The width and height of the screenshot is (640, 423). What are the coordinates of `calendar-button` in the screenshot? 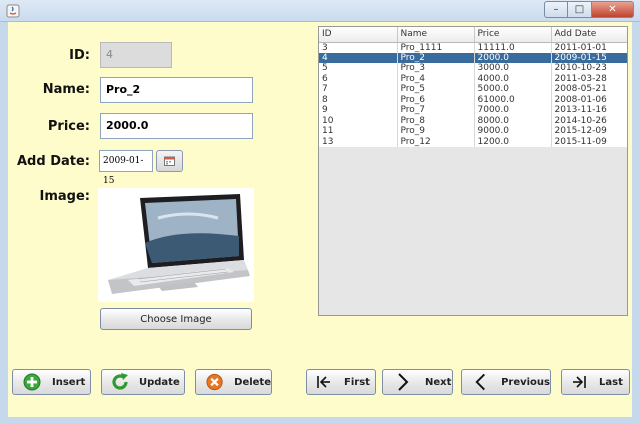 It's located at (169, 161).